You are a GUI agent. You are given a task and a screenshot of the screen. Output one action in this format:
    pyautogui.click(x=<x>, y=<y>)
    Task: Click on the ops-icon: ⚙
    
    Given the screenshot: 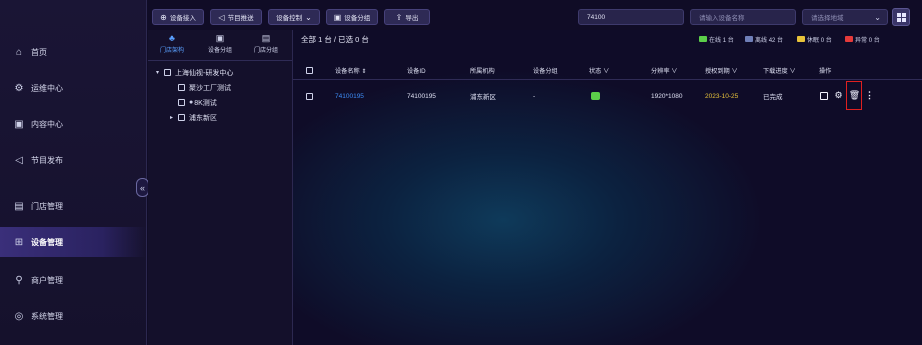 What is the action you would take?
    pyautogui.click(x=19, y=88)
    